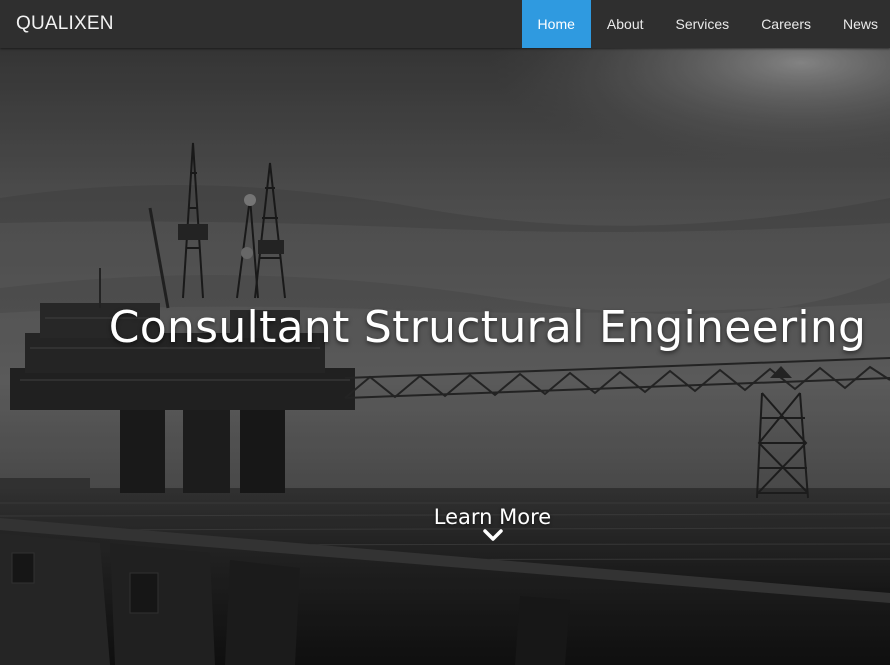  I want to click on nav-about: About, so click(625, 24).